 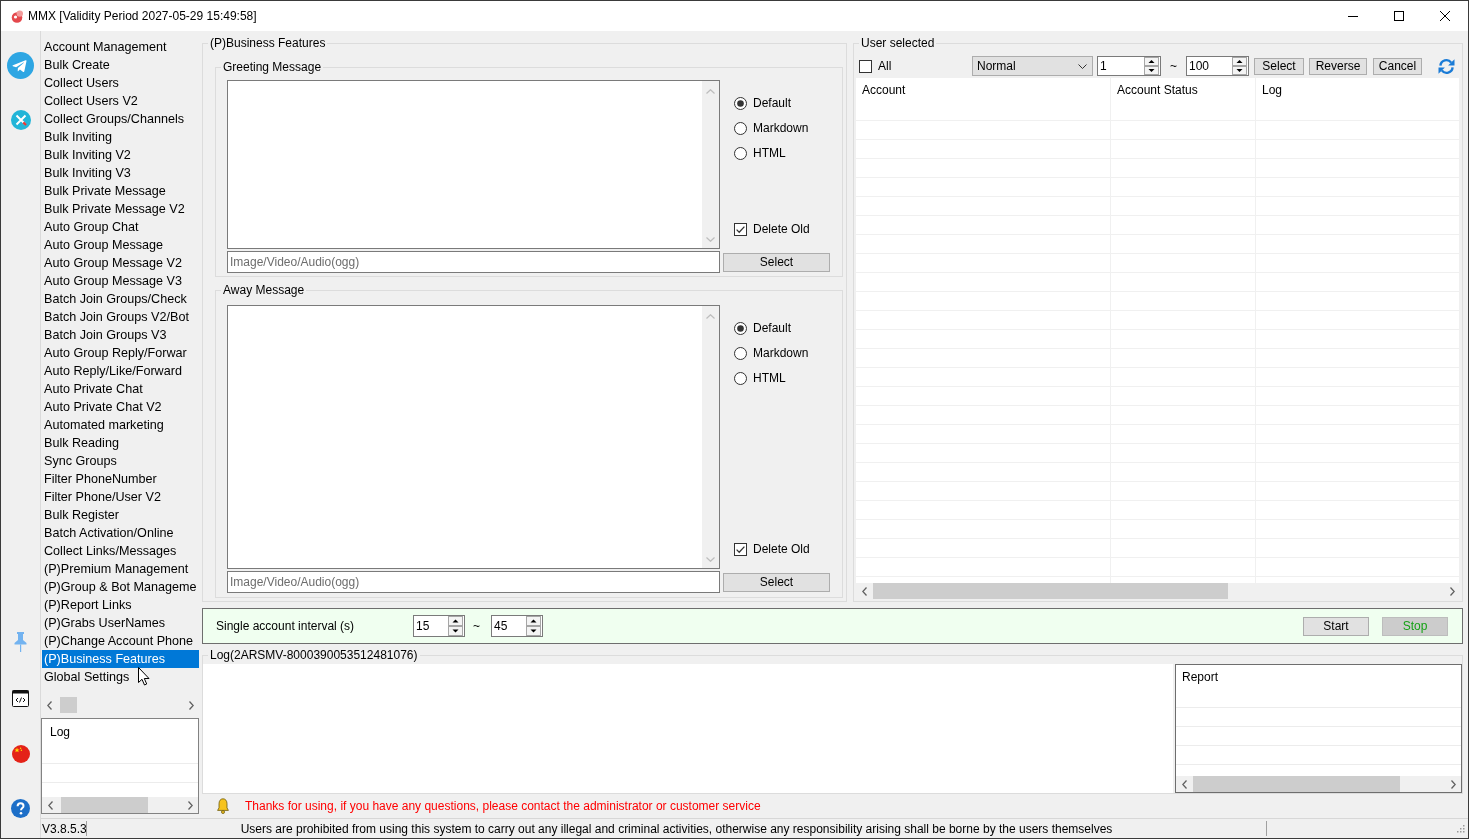 I want to click on sidebar-item: Filter Phone/User V2, so click(x=120, y=497).